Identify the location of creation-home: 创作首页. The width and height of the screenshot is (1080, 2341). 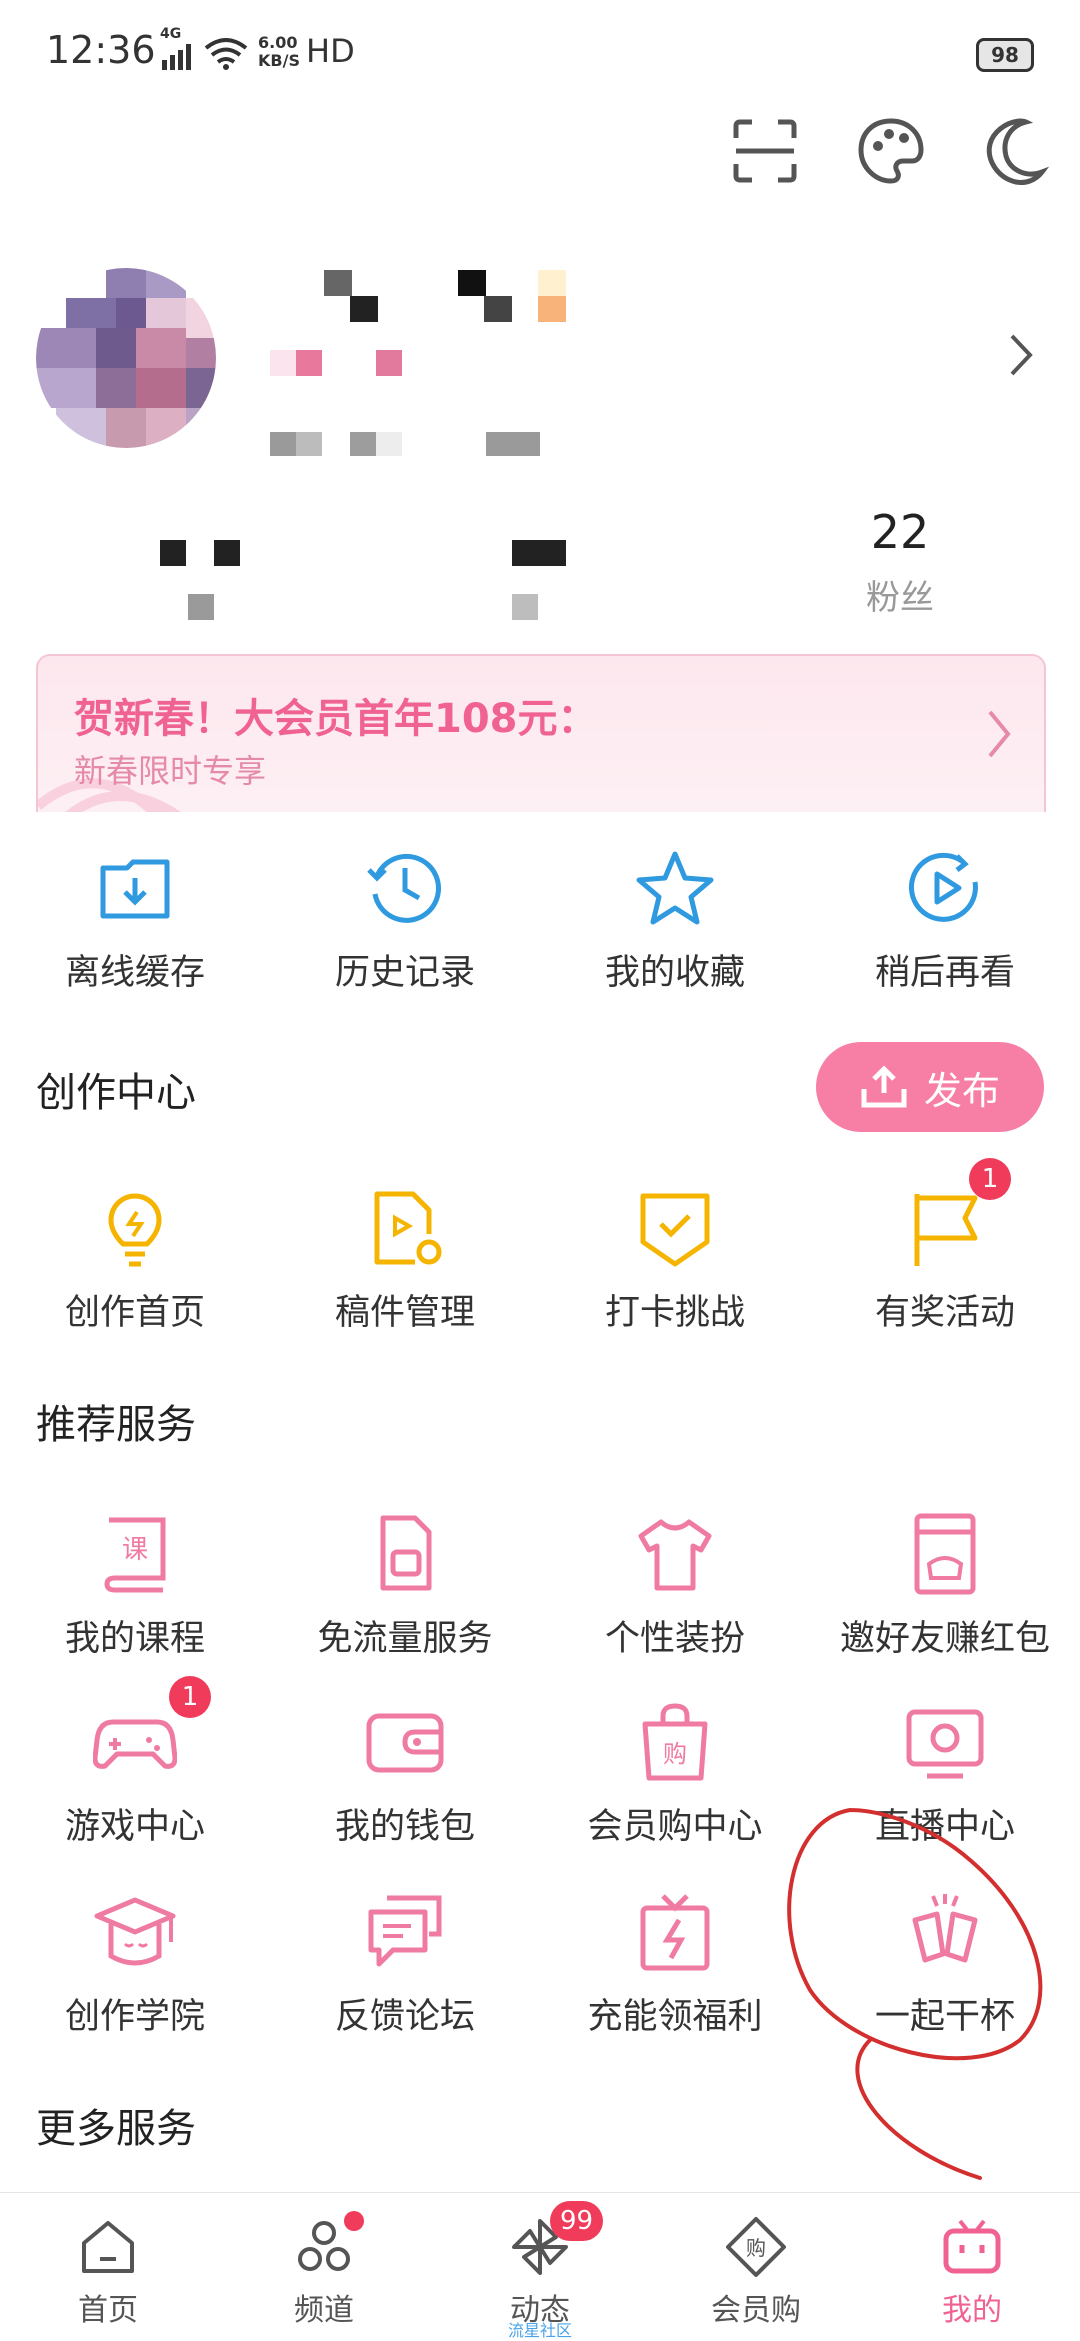
(135, 1260).